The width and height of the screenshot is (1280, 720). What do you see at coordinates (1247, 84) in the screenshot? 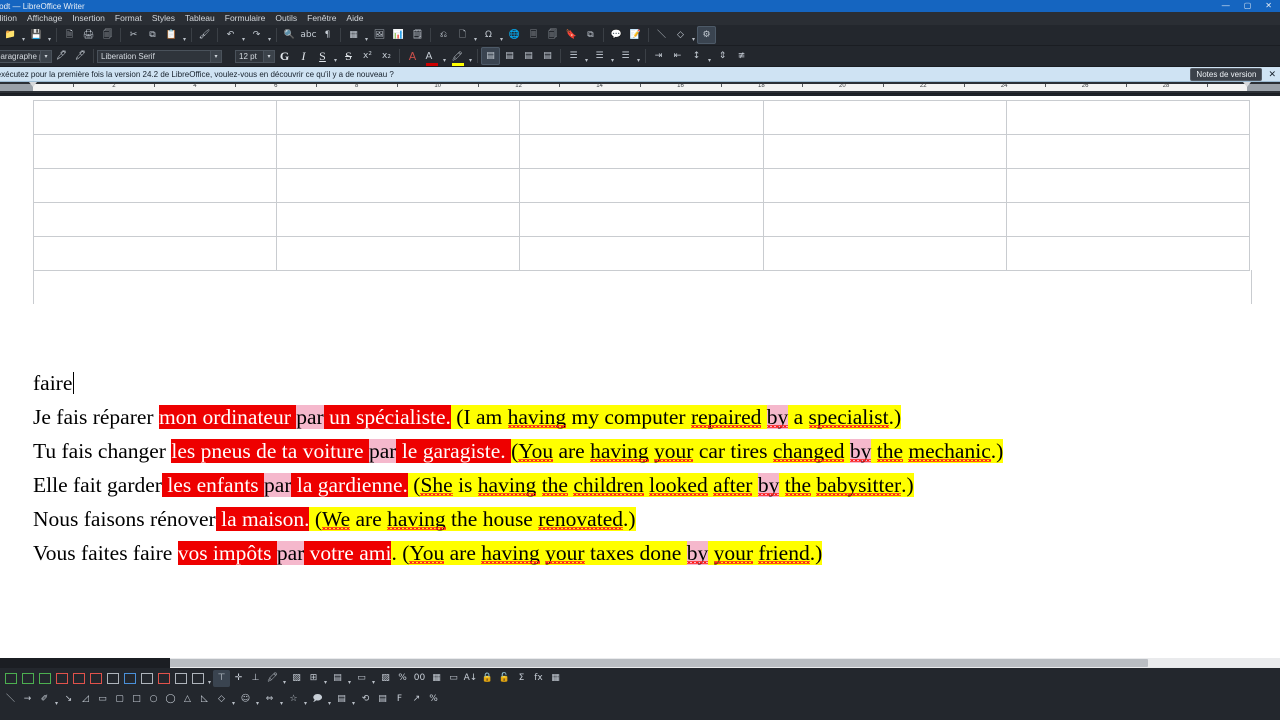
I see `indent-marker-right` at bounding box center [1247, 84].